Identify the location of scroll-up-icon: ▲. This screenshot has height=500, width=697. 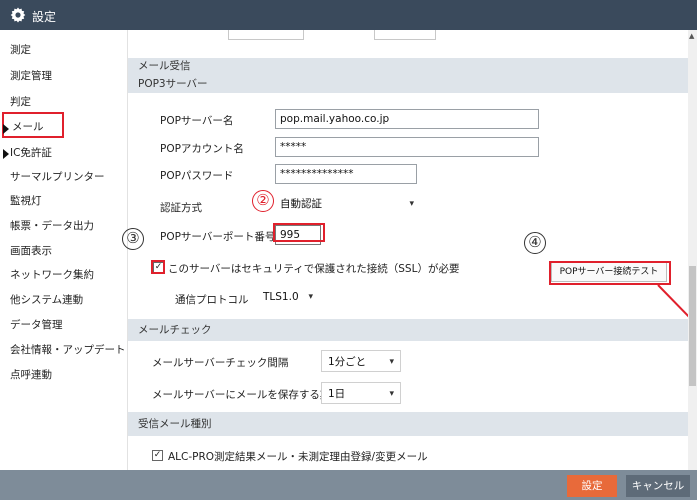
(691, 36).